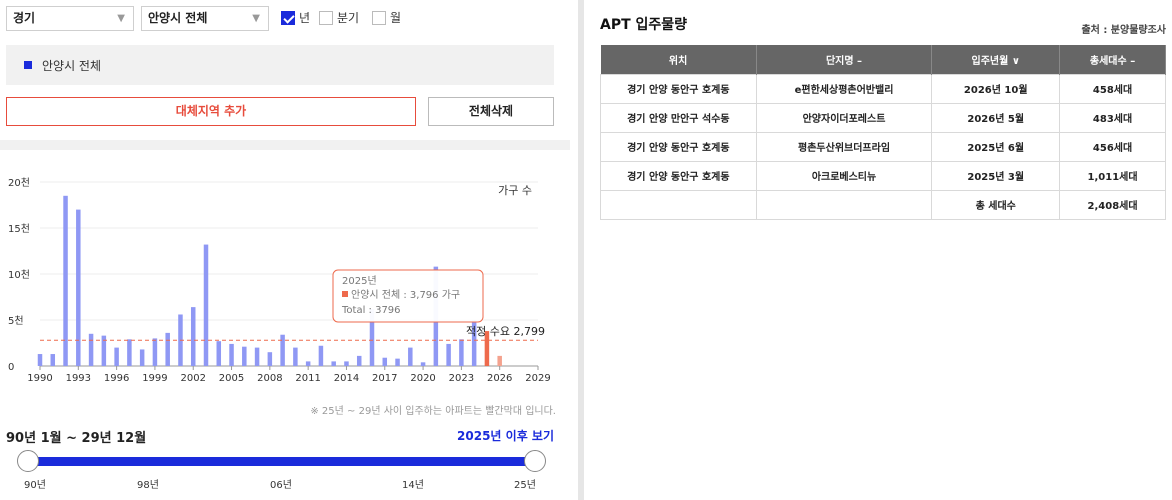 The height and width of the screenshot is (500, 1172). I want to click on x-tick-label: 2020, so click(422, 378).